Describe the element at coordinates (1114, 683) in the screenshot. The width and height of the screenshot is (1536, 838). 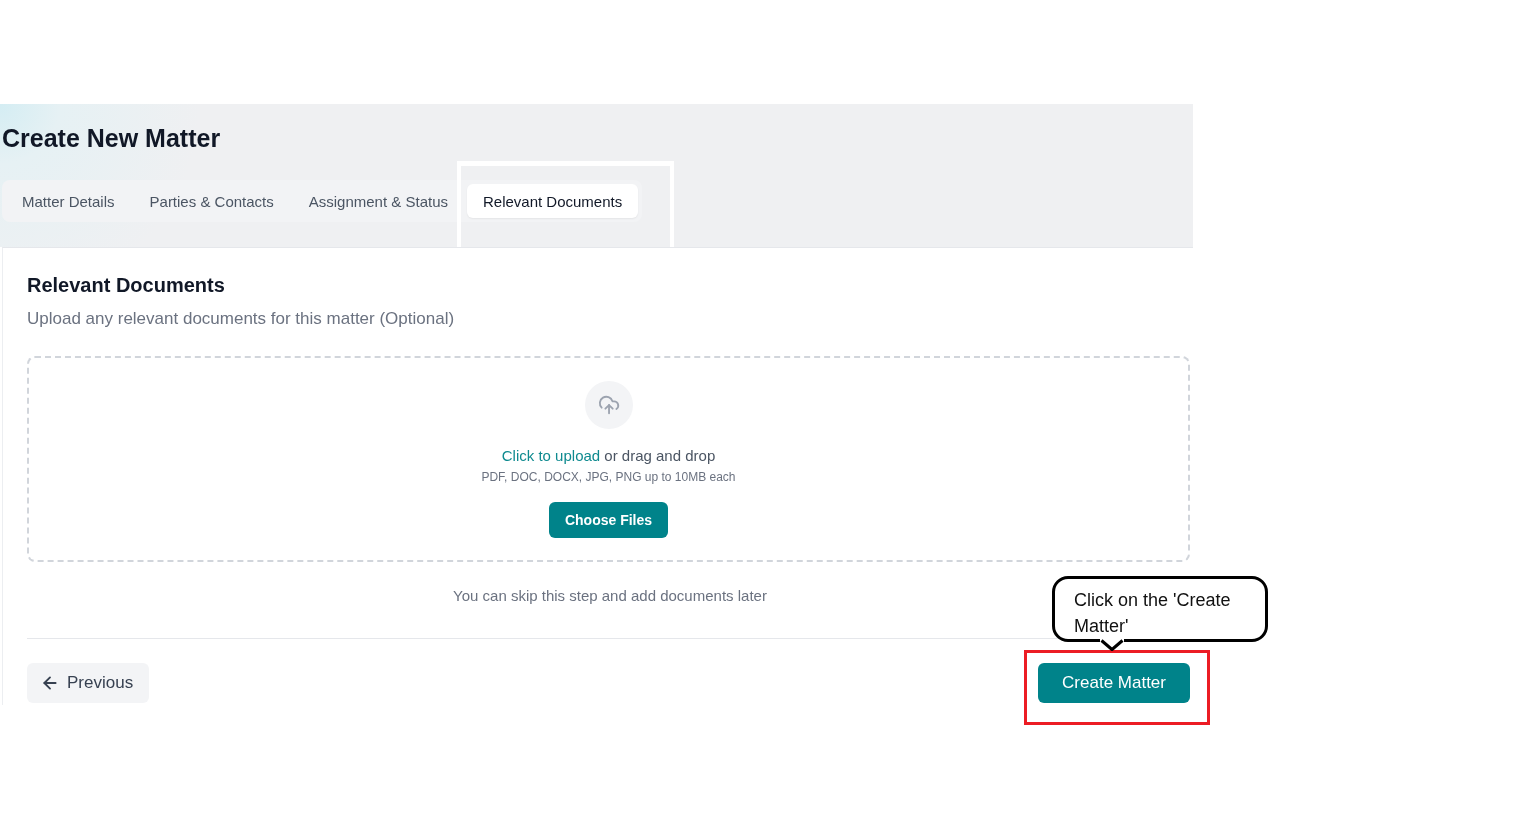
I see `create-matter-button: Create Matter` at that location.